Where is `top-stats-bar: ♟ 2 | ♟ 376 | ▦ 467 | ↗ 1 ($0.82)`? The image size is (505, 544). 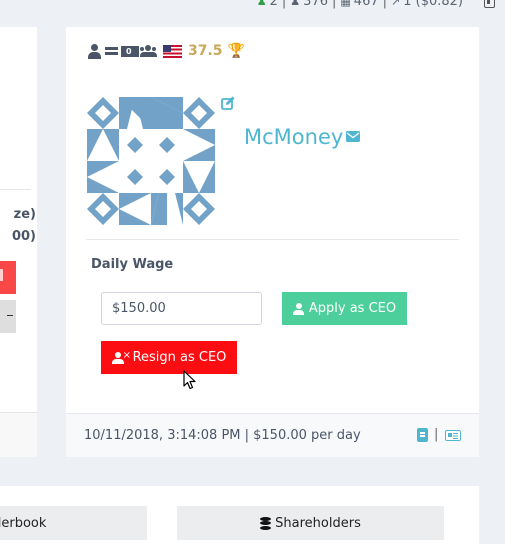
top-stats-bar: ♟ 2 | ♟ 376 | ▦ 467 | ↗ 1 ($0.82) is located at coordinates (376, 4).